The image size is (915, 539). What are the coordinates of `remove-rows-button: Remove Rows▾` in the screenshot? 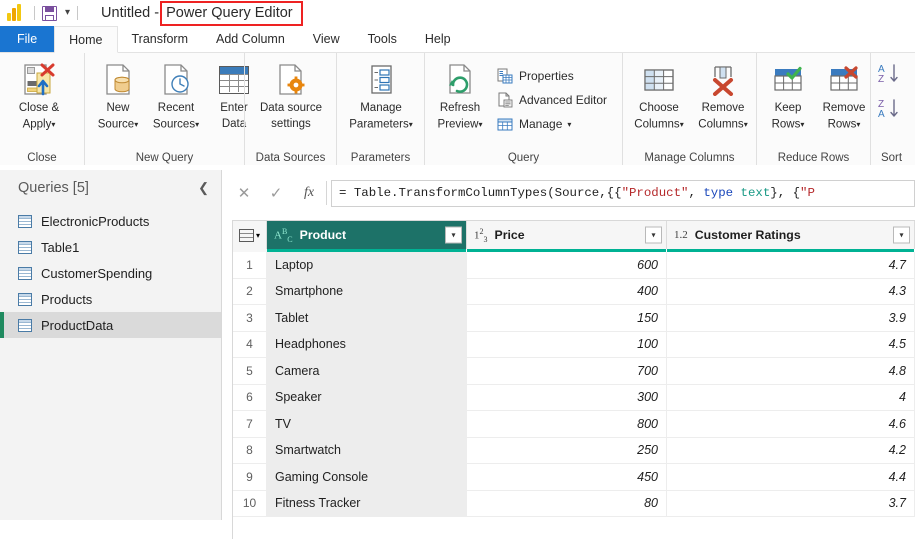 It's located at (844, 95).